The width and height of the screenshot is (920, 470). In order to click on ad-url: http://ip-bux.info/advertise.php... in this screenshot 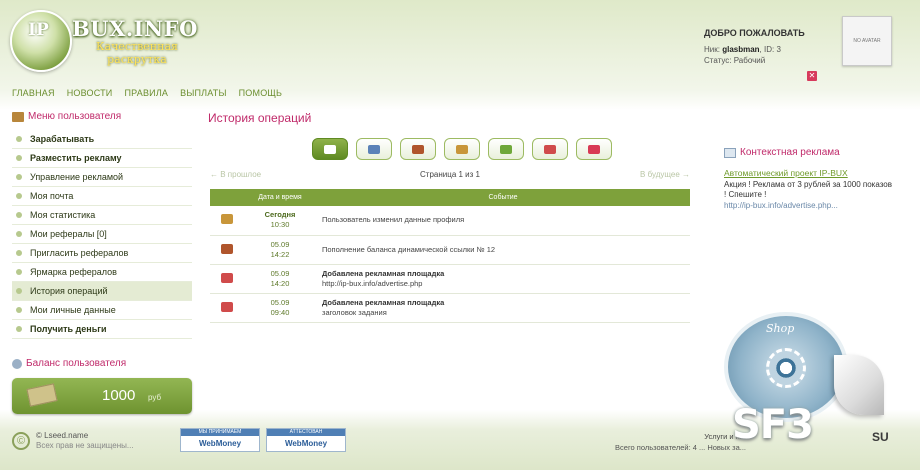, I will do `click(809, 206)`.